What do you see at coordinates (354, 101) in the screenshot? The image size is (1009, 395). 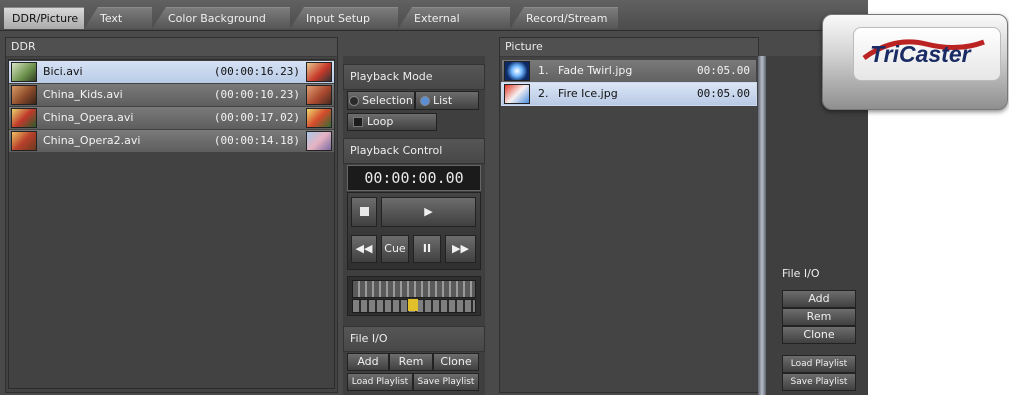 I see `radio-icon` at bounding box center [354, 101].